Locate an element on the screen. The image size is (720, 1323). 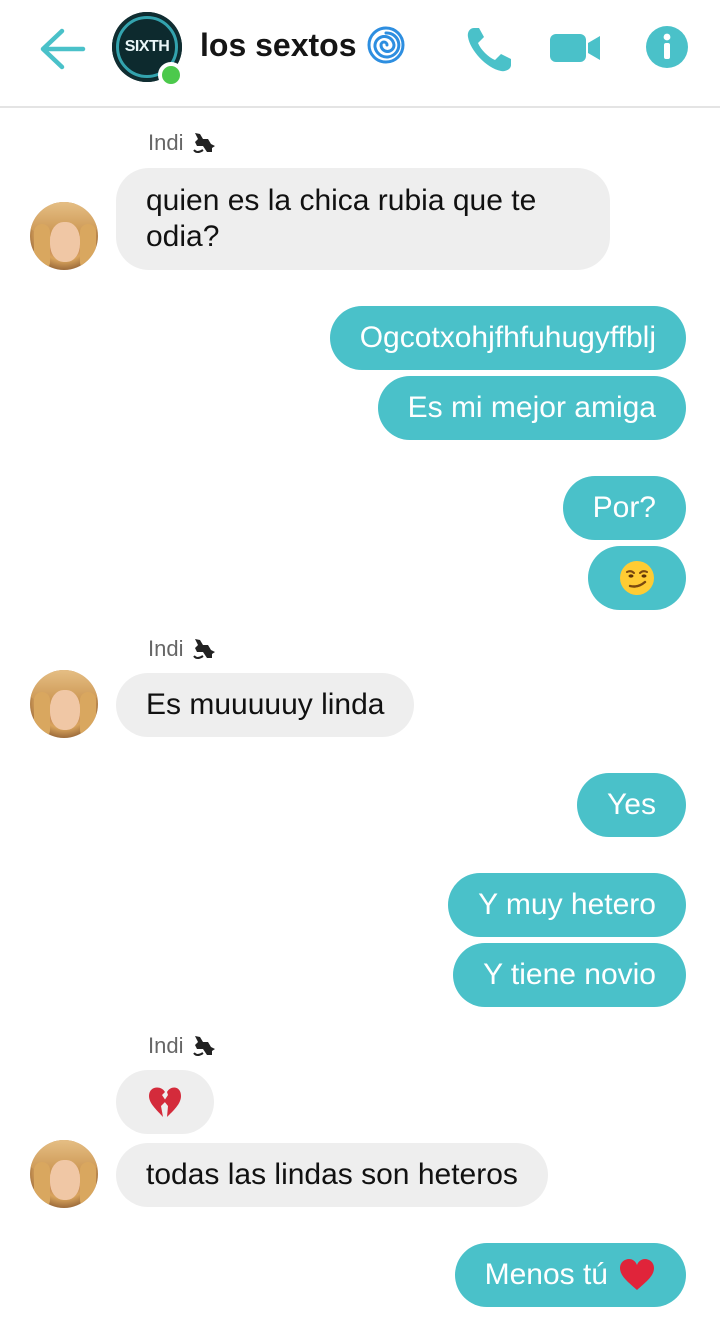
broken-heart-icon is located at coordinates (165, 1102).